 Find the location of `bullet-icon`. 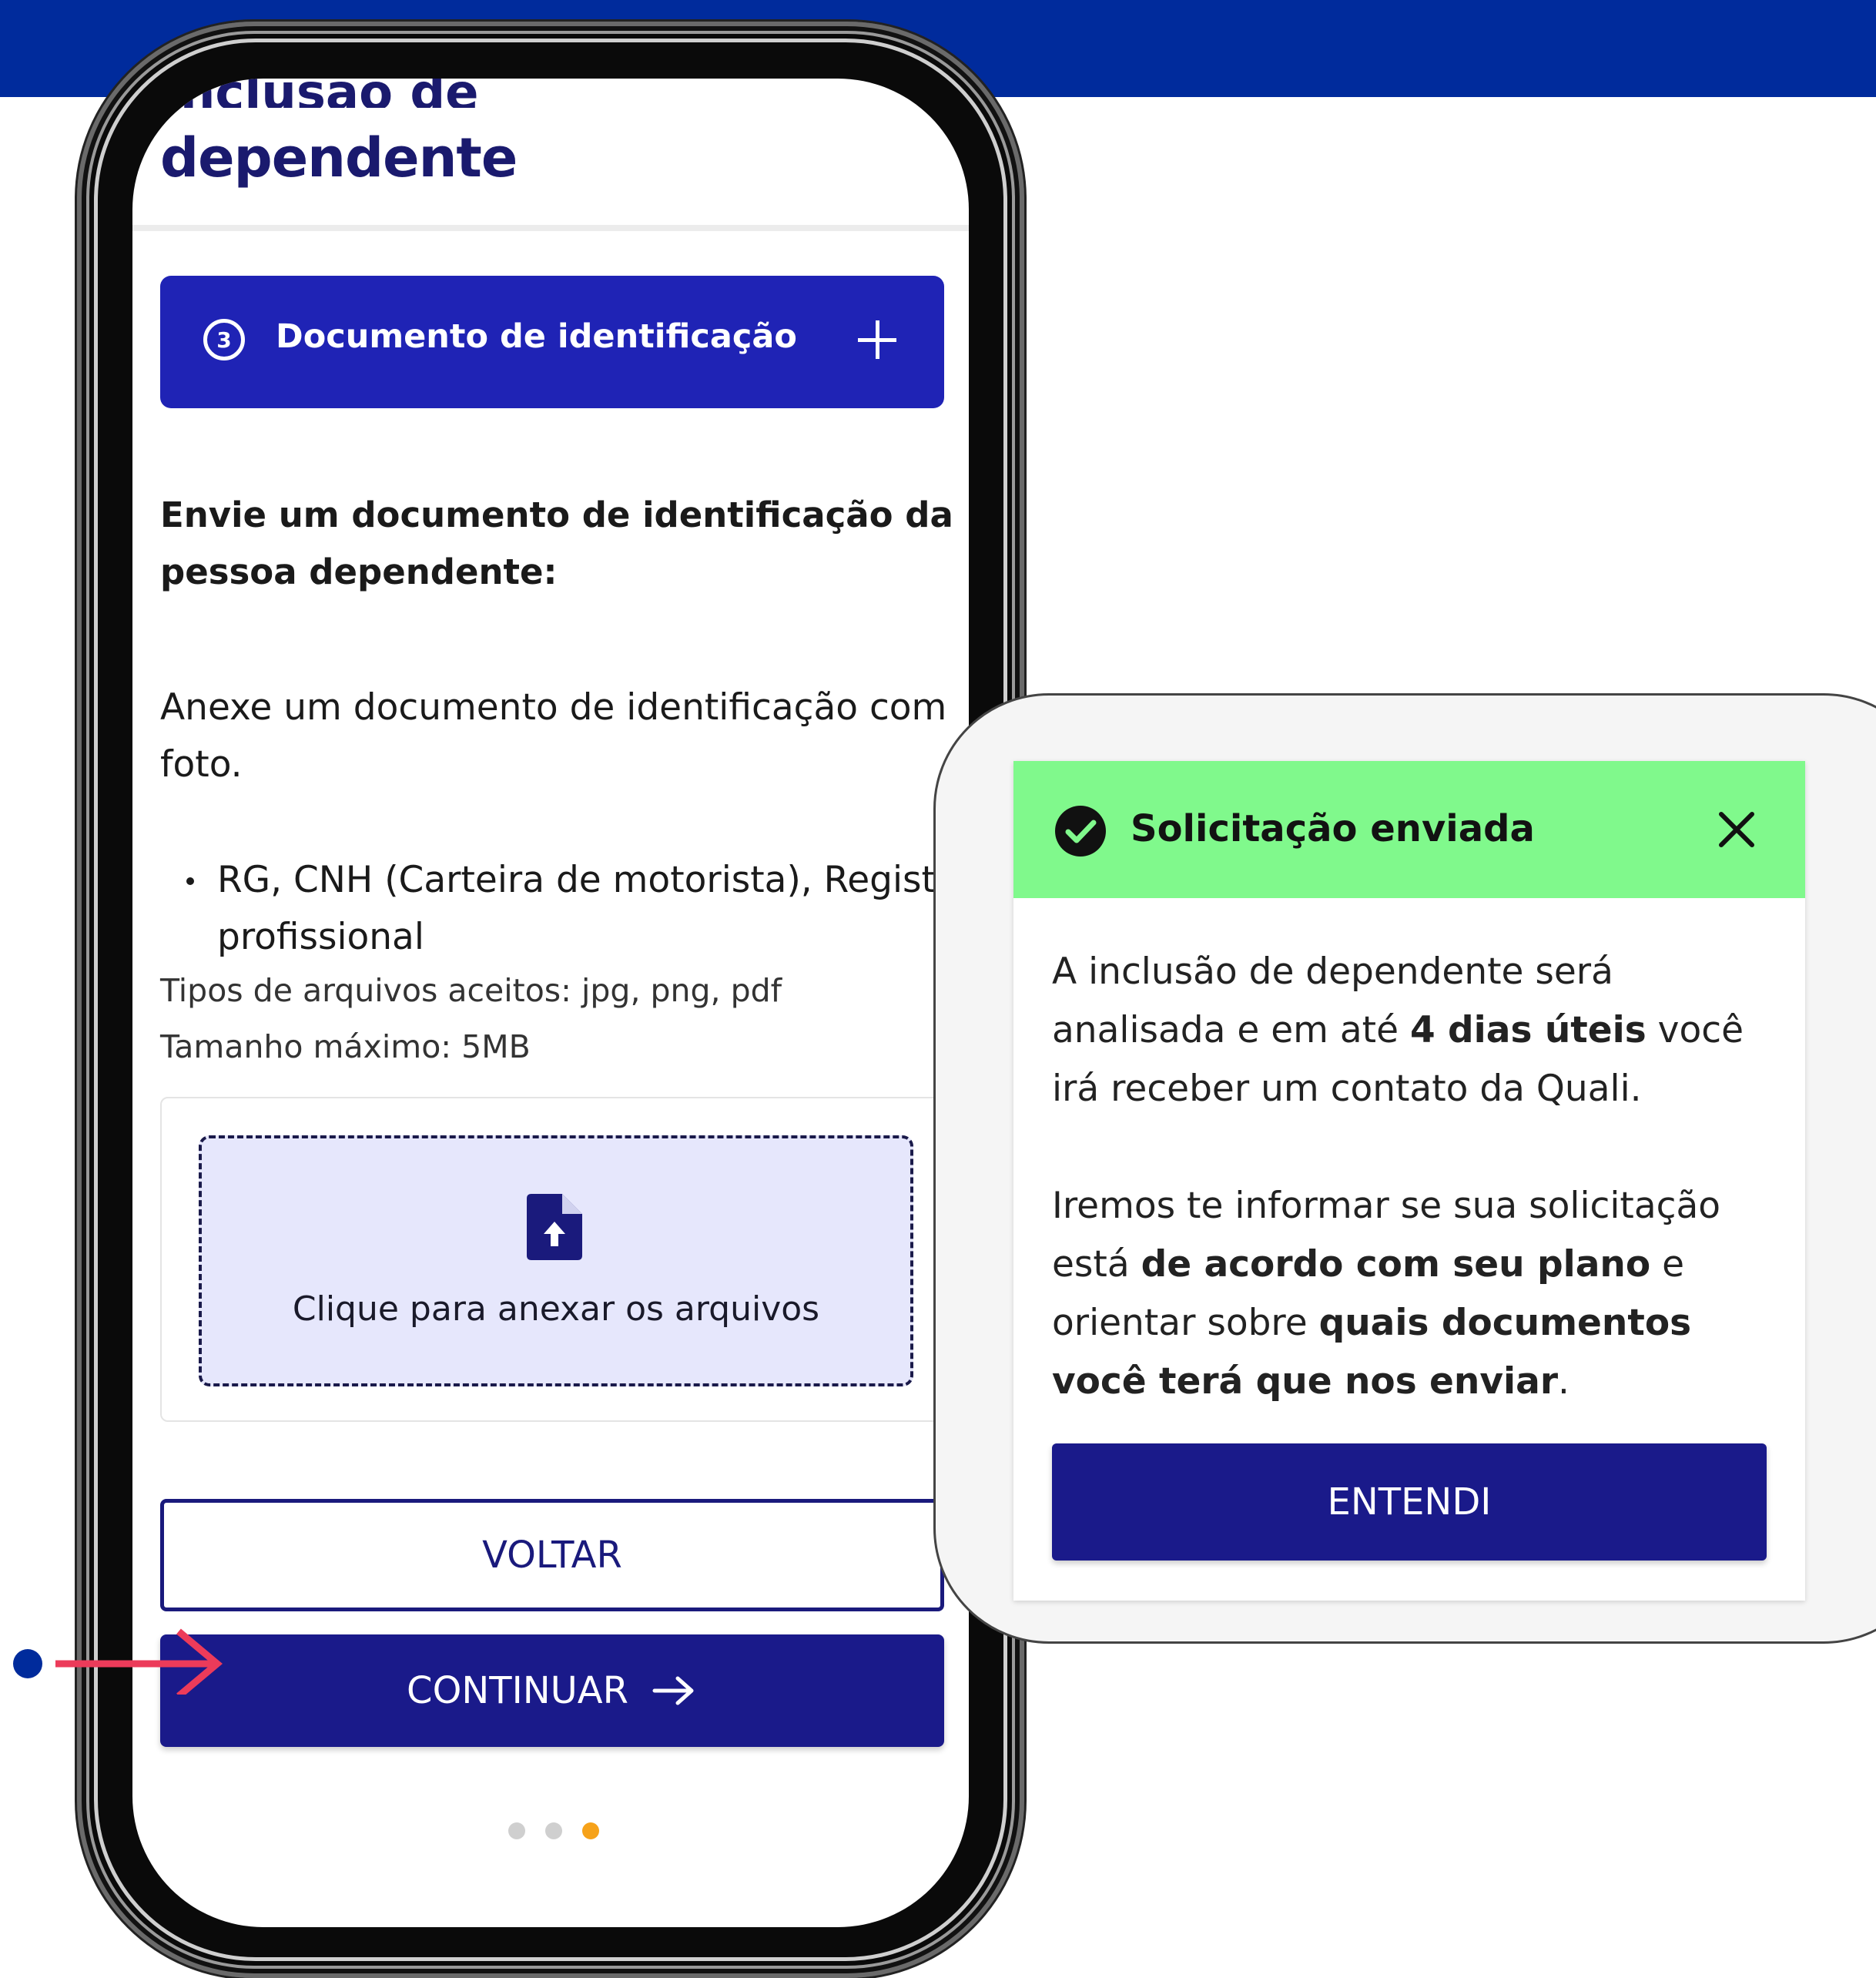

bullet-icon is located at coordinates (190, 881).